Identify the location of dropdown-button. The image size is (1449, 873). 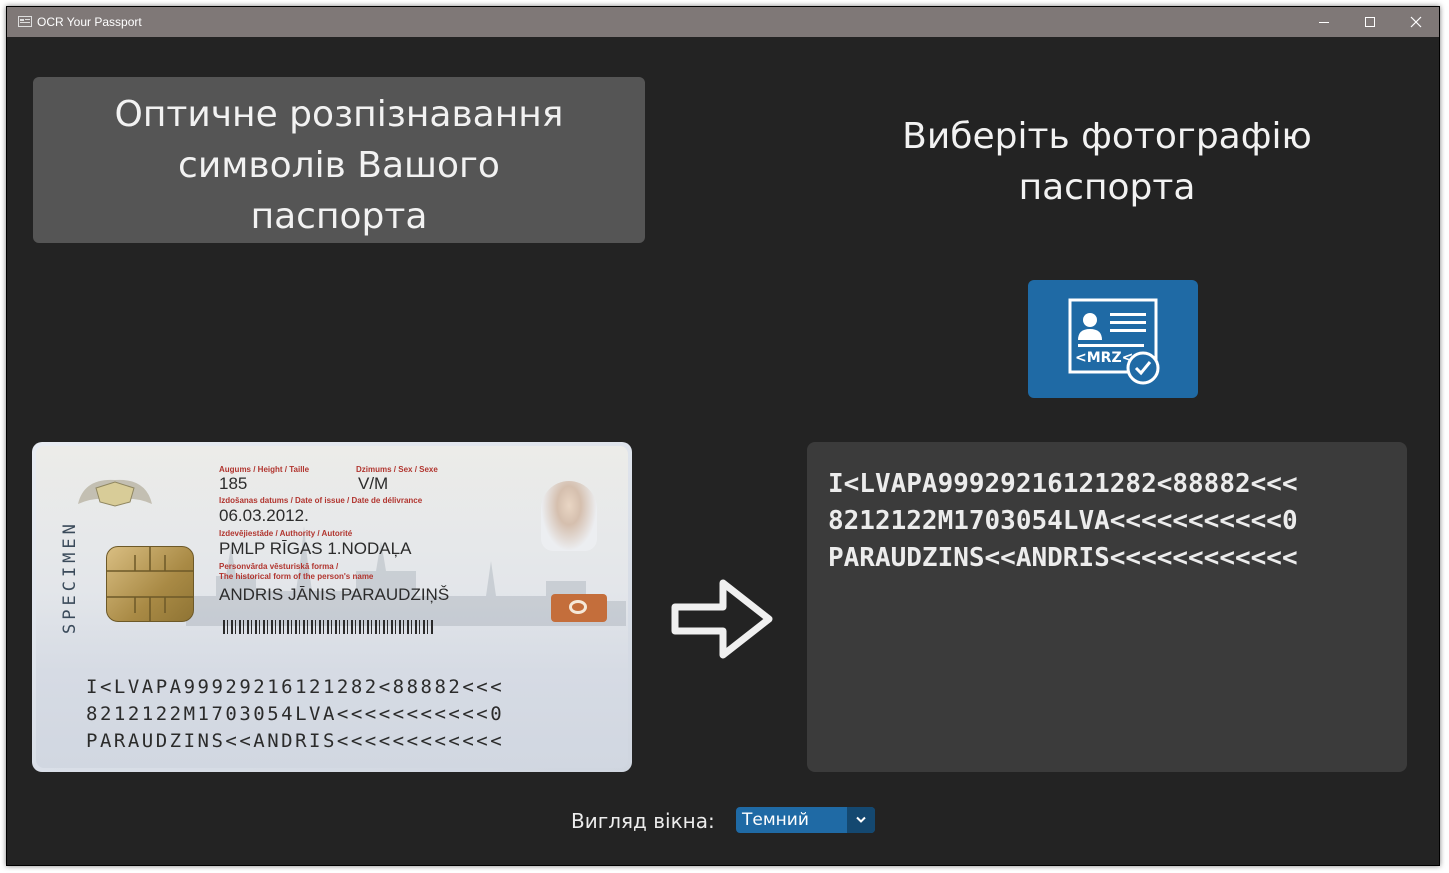
(861, 820).